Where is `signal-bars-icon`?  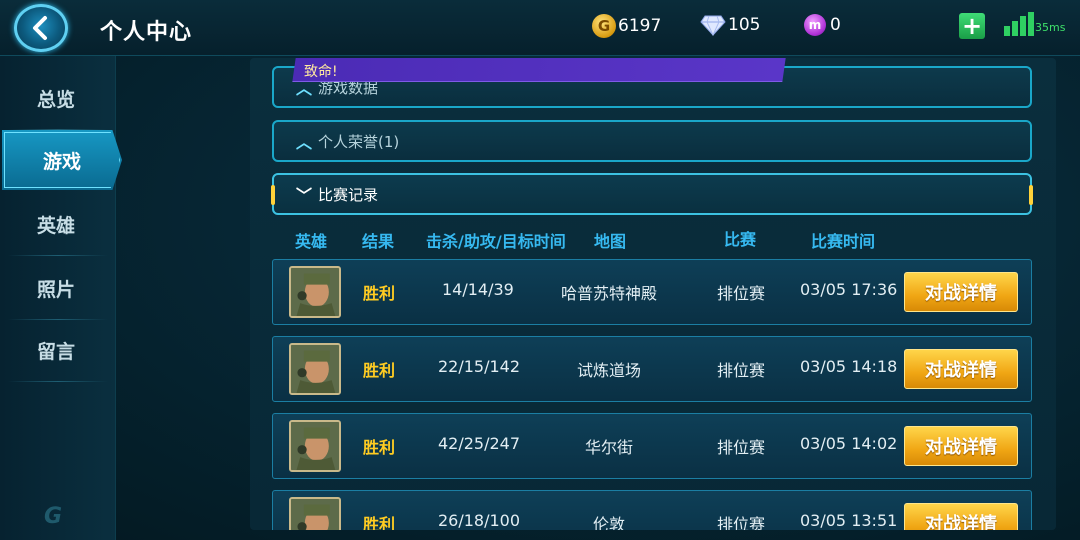 signal-bars-icon is located at coordinates (1019, 24).